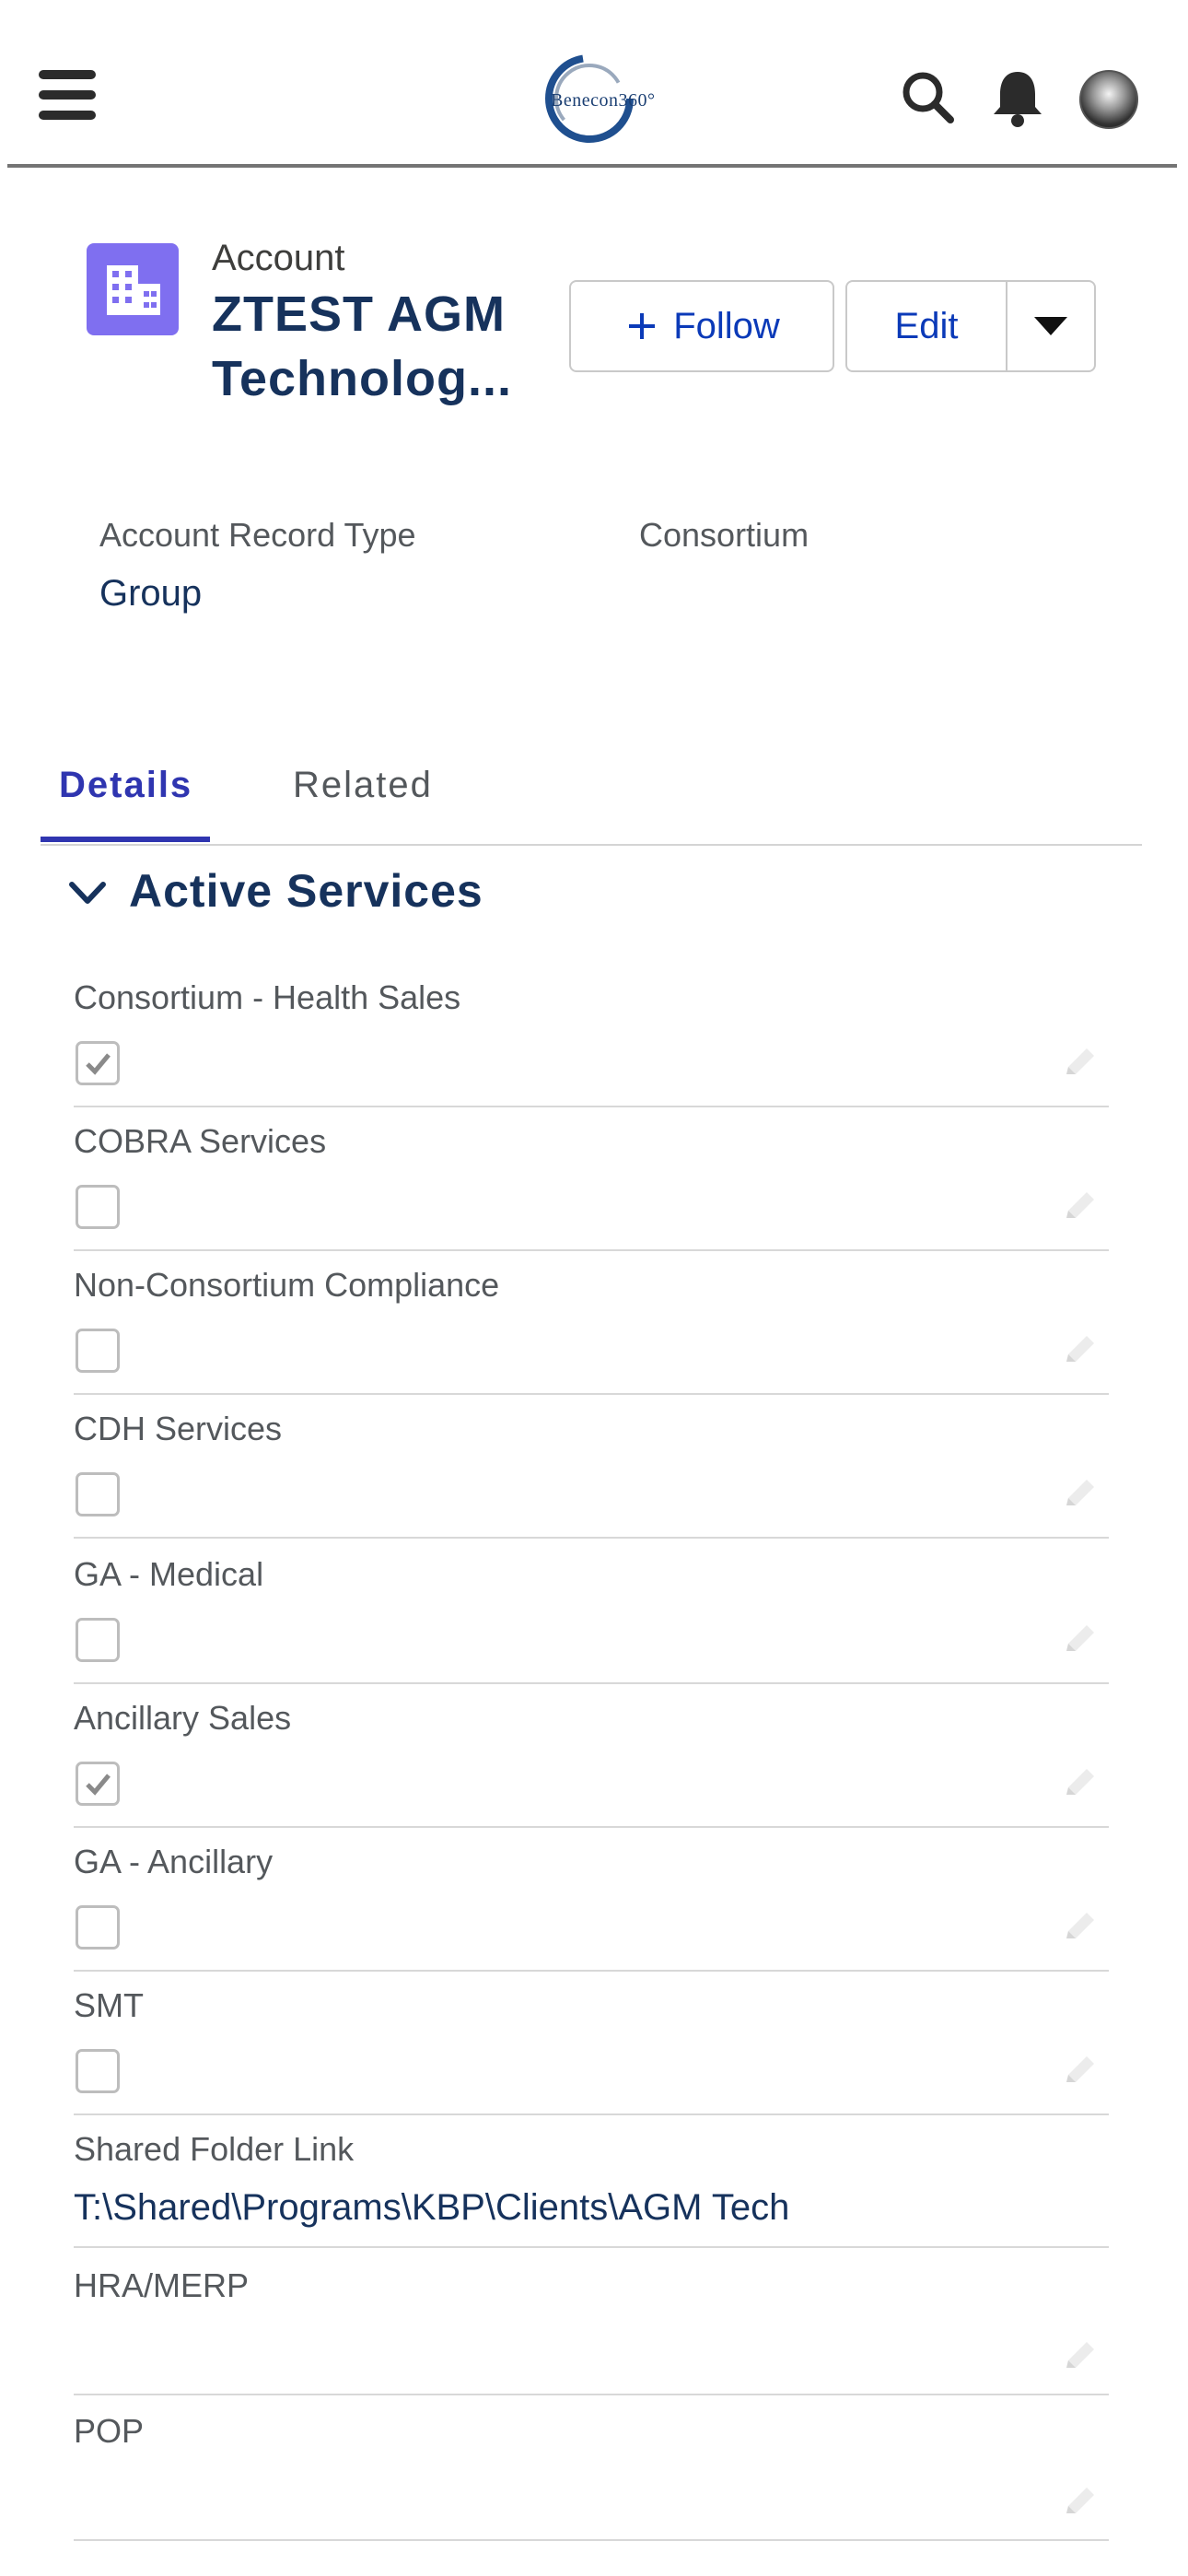 The width and height of the screenshot is (1188, 2576). What do you see at coordinates (67, 95) in the screenshot?
I see `hamburger-menu-icon` at bounding box center [67, 95].